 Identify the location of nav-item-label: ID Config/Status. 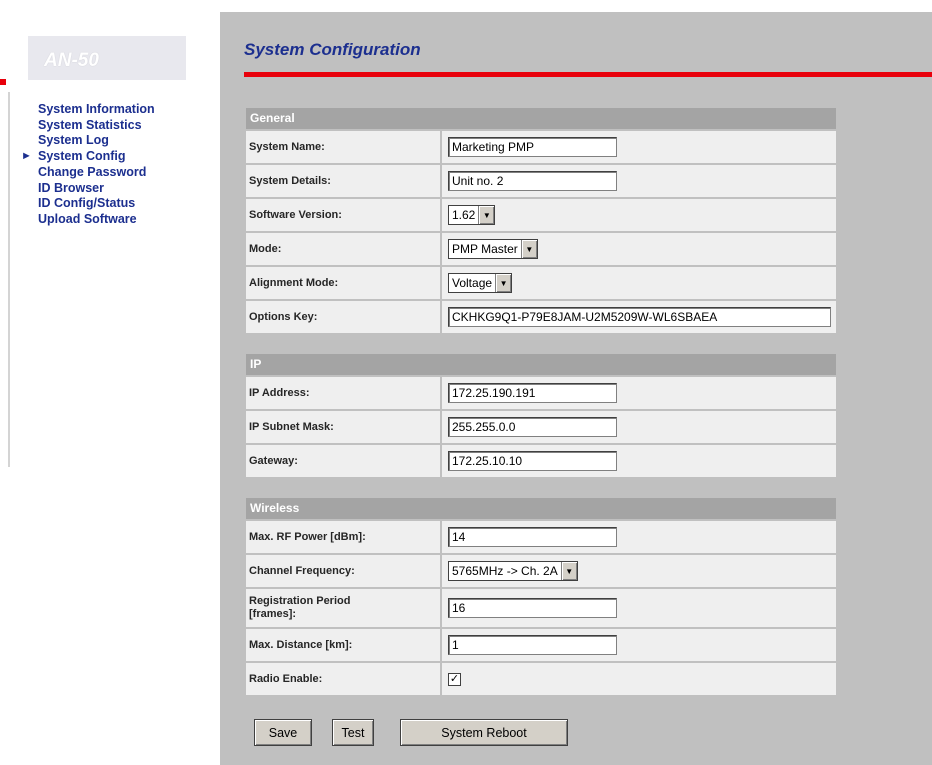
(87, 203).